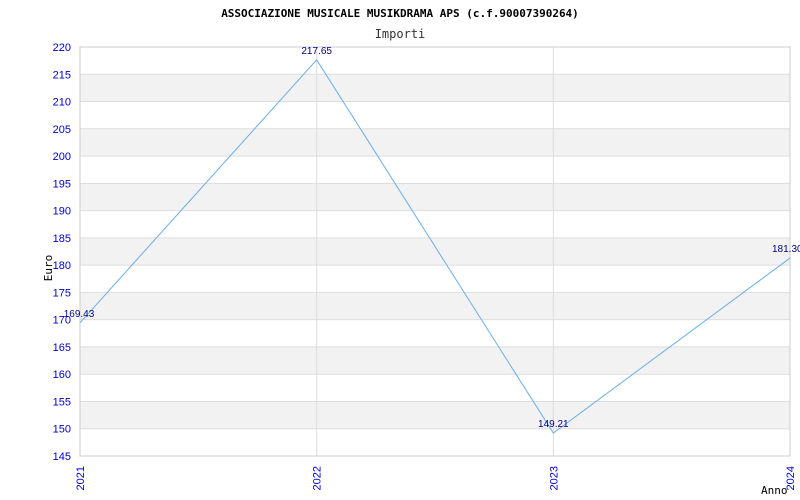 The height and width of the screenshot is (500, 800). What do you see at coordinates (79, 314) in the screenshot?
I see `data-label: 169.43` at bounding box center [79, 314].